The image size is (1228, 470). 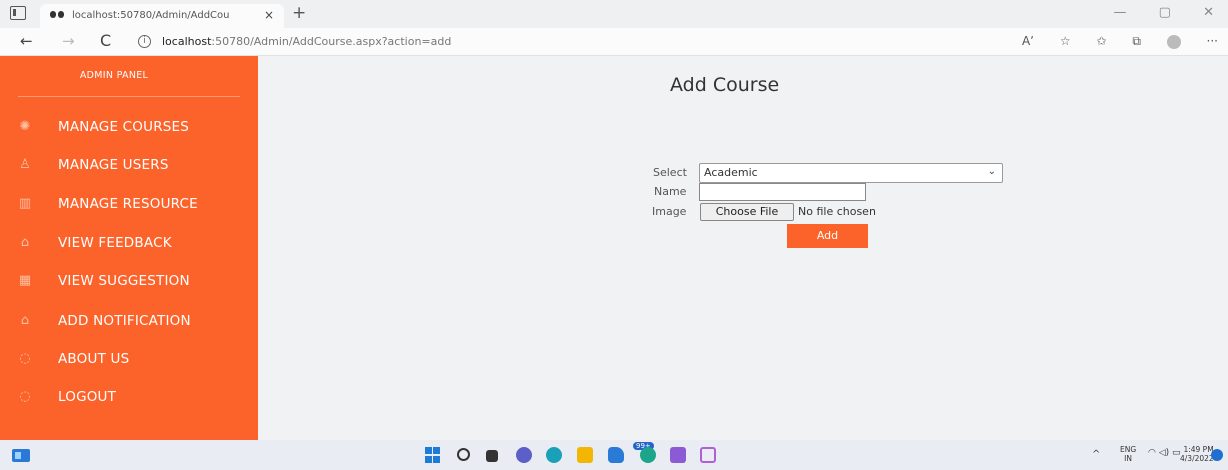 What do you see at coordinates (851, 173) in the screenshot?
I see `course-type-select: Academic ⌄` at bounding box center [851, 173].